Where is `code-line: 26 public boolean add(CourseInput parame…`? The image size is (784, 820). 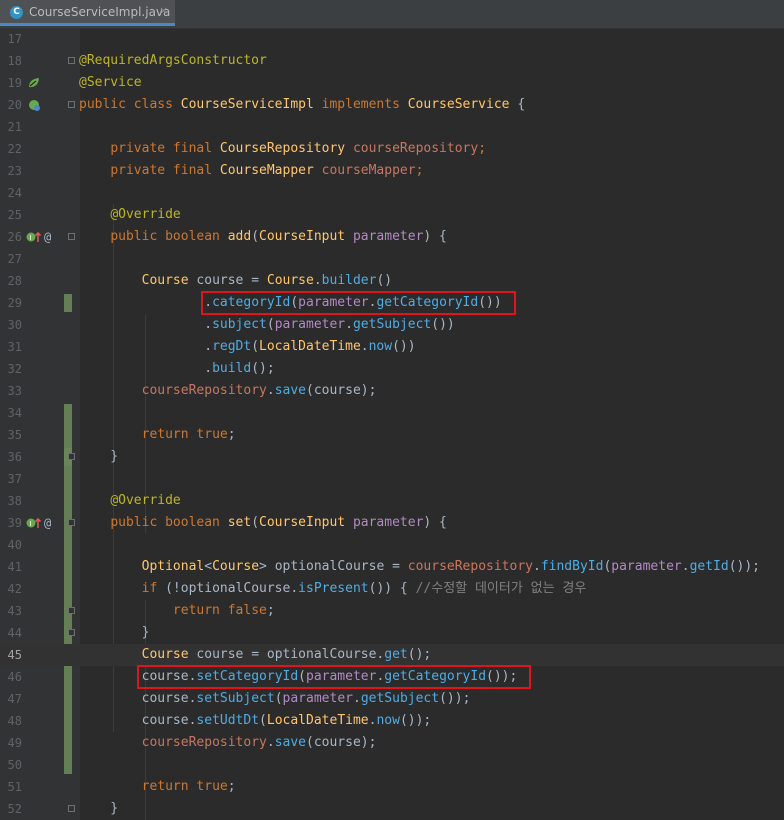 code-line: 26 public boolean add(CourseInput parame… is located at coordinates (392, 237).